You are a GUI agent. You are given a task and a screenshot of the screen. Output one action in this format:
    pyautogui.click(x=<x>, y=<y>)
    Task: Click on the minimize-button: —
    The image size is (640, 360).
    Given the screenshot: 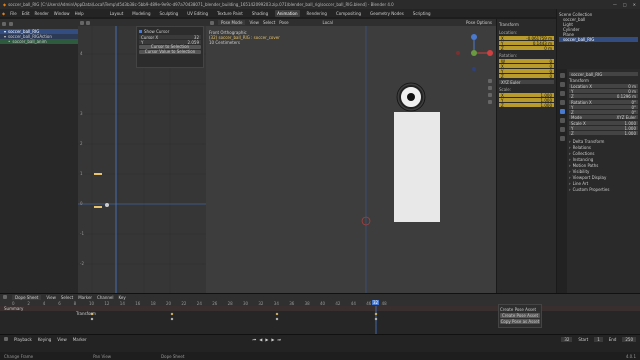 What is the action you would take?
    pyautogui.click(x=615, y=4)
    